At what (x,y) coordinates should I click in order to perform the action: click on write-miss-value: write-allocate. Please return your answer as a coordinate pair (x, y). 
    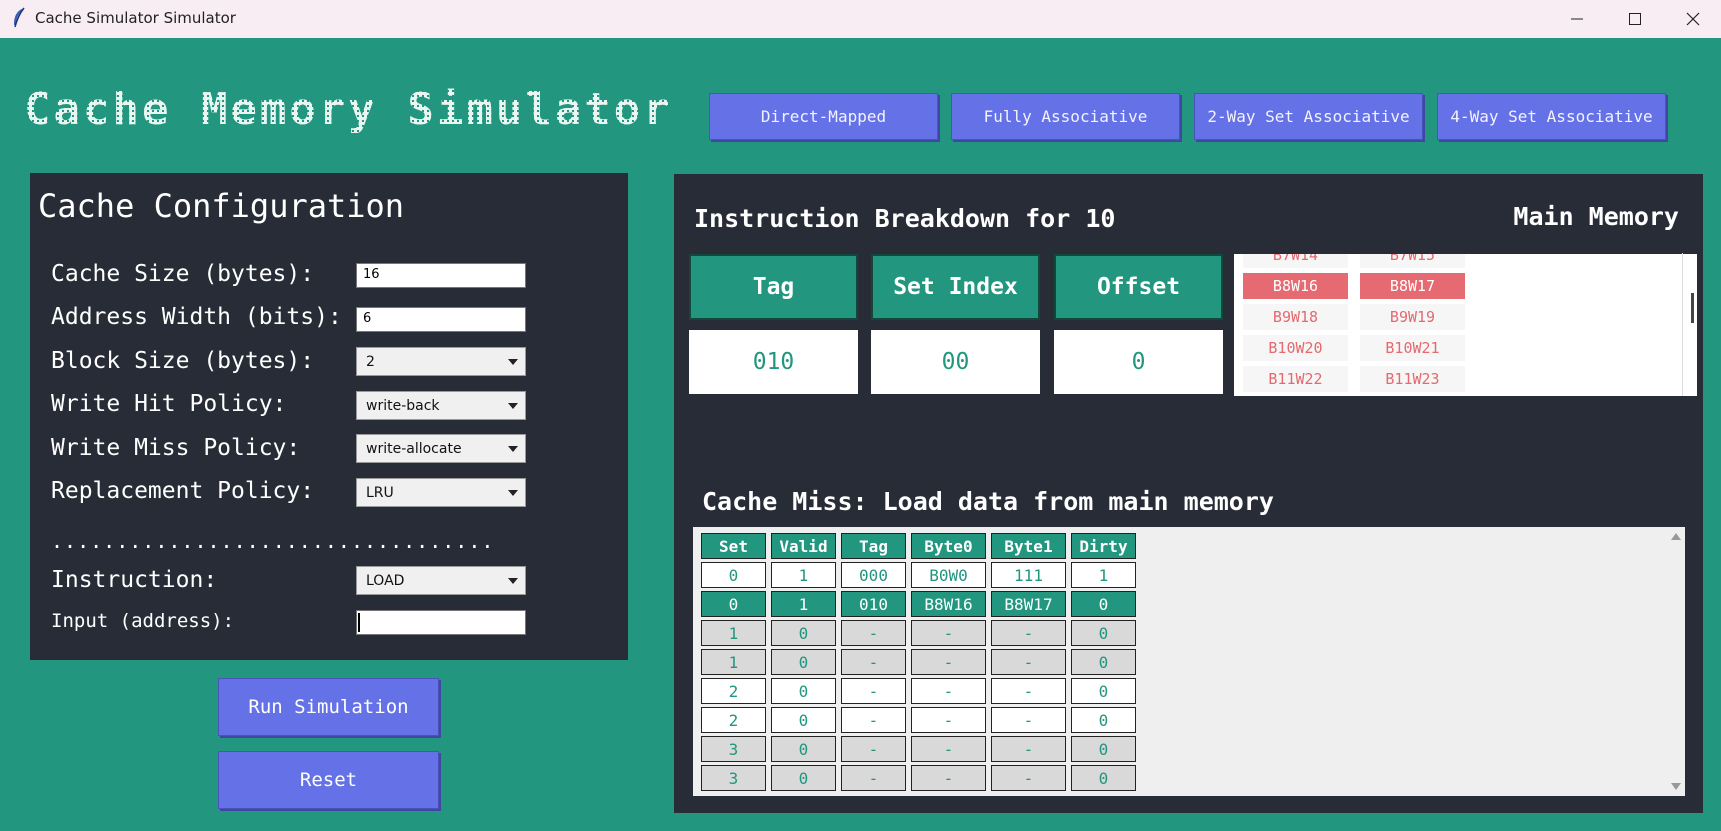
    Looking at the image, I should click on (414, 449).